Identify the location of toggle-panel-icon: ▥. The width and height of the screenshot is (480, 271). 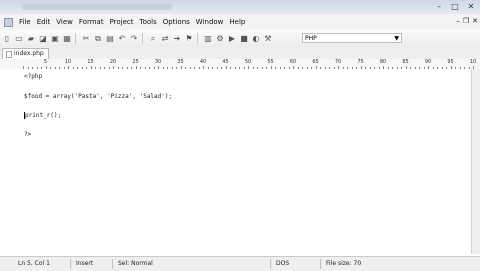
(208, 39).